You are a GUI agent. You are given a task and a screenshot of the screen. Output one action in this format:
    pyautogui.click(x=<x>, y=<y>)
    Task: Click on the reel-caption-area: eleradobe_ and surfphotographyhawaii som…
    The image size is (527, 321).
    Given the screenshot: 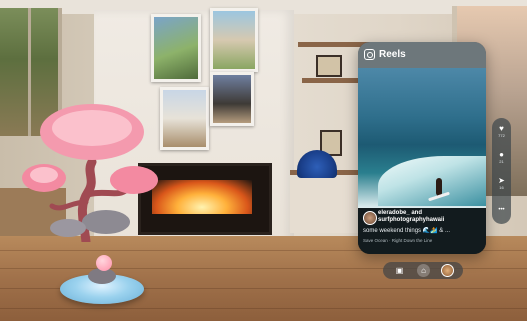 What is the action you would take?
    pyautogui.click(x=422, y=231)
    